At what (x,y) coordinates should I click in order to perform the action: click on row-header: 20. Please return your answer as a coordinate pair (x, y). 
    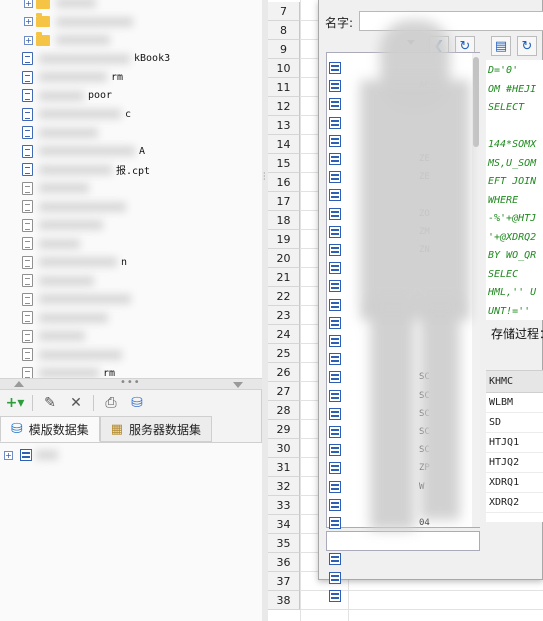
    Looking at the image, I should click on (284, 258).